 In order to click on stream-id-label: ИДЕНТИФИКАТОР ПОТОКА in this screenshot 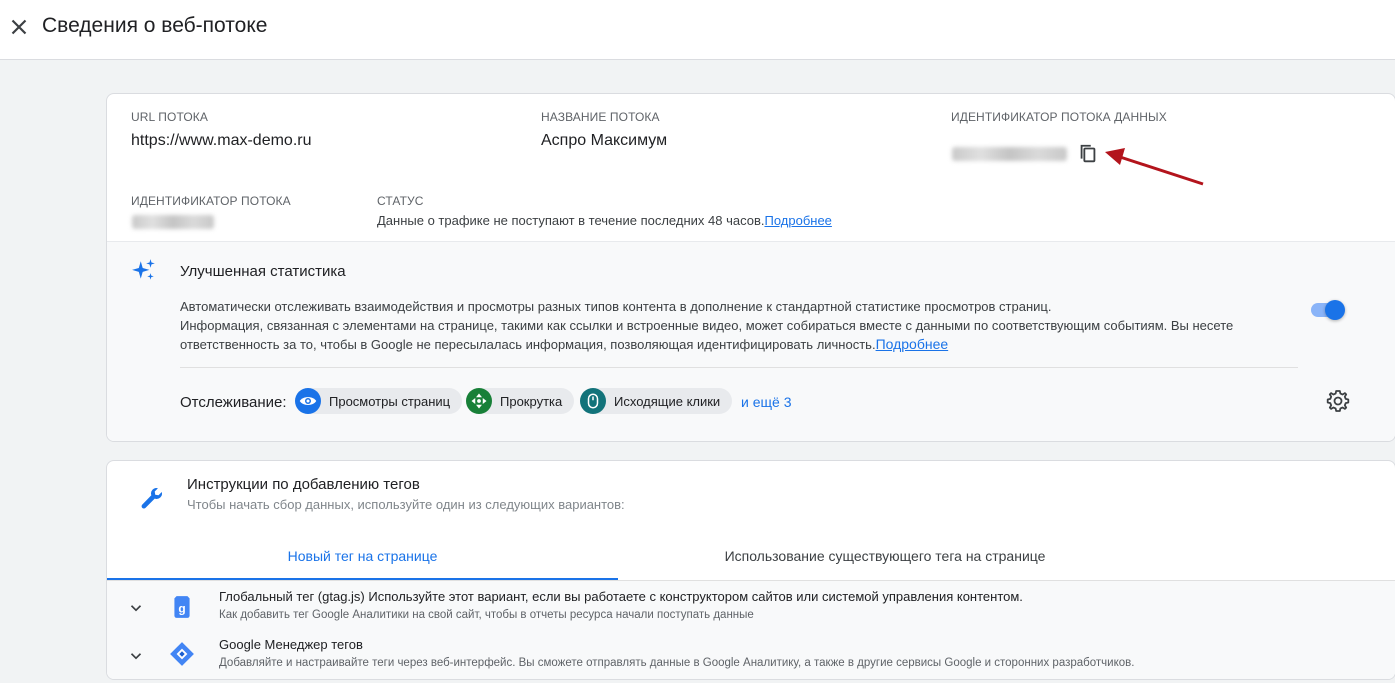, I will do `click(211, 201)`.